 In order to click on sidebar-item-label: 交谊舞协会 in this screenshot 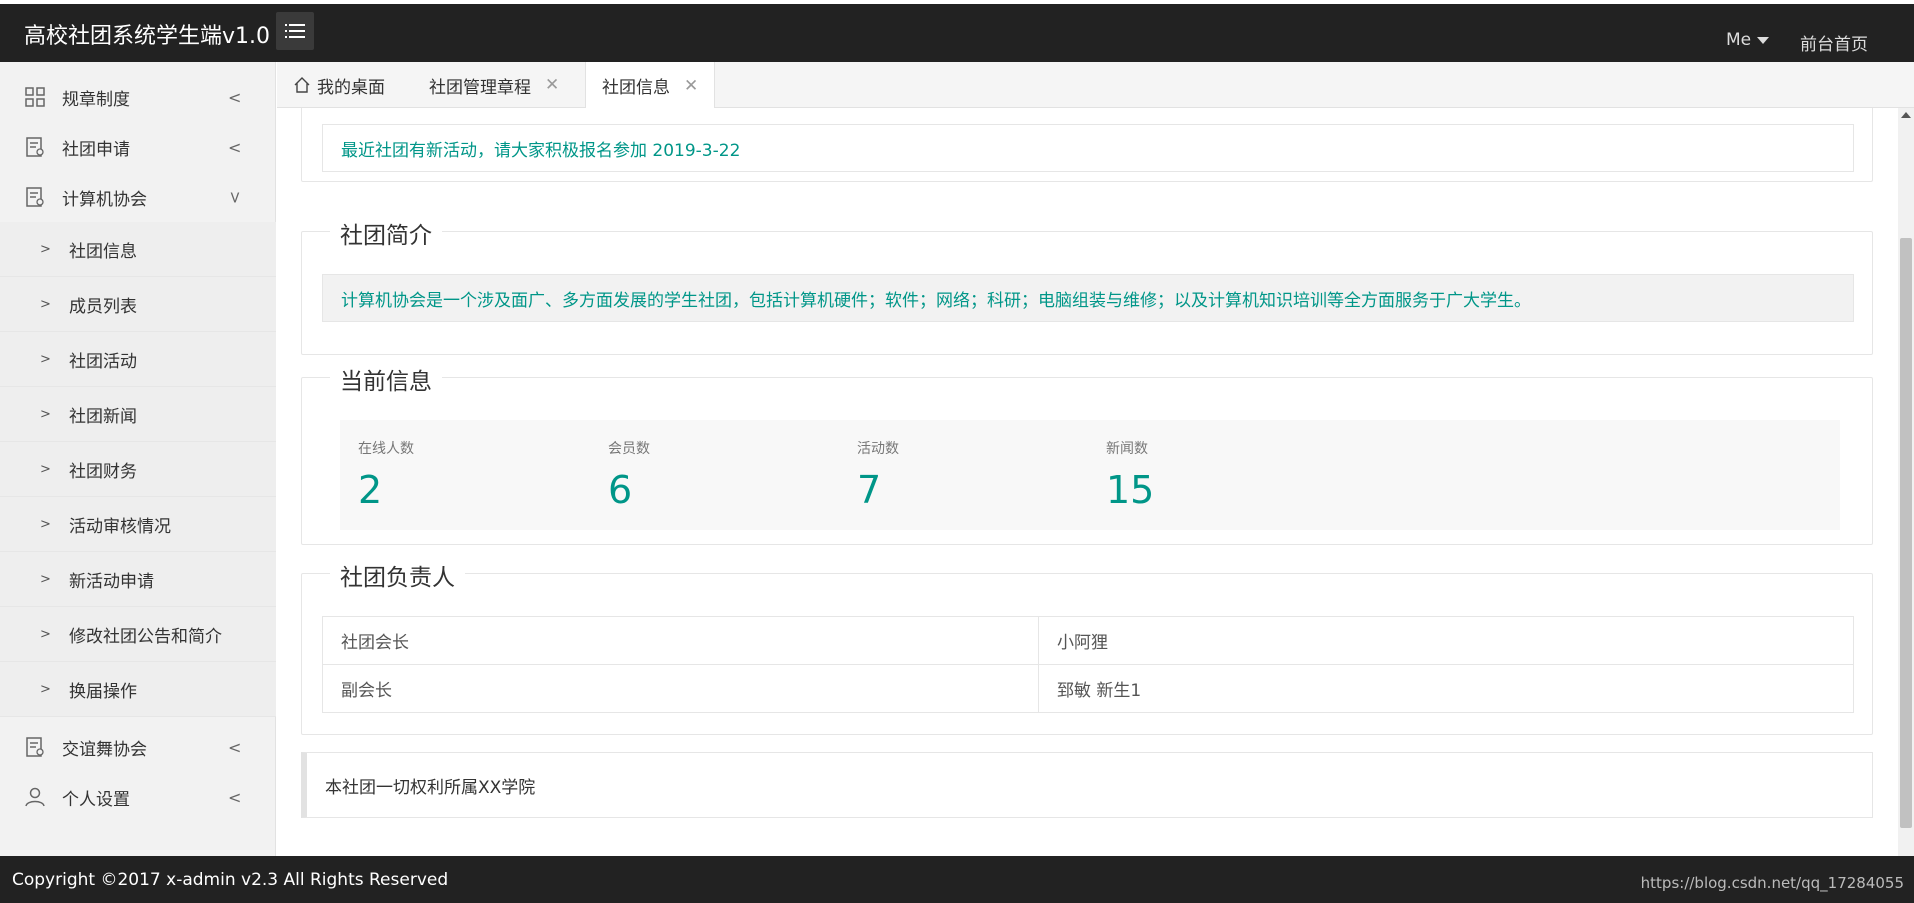, I will do `click(104, 749)`.